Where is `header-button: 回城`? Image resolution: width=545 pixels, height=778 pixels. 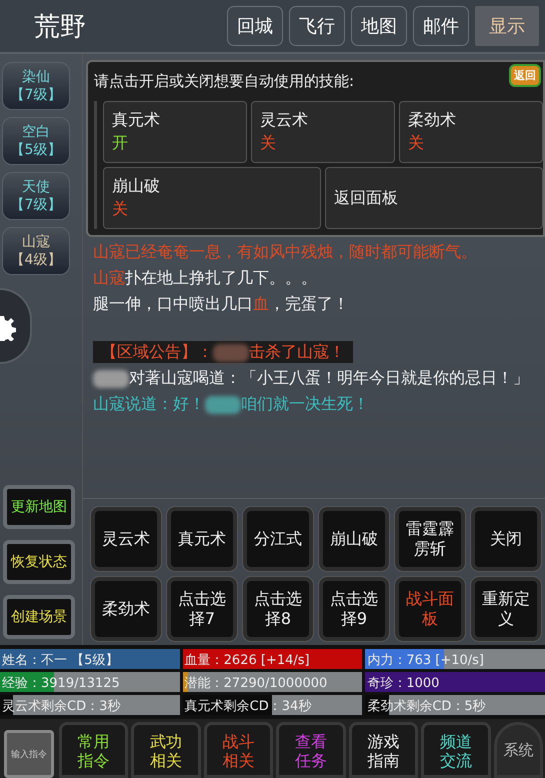 header-button: 回城 is located at coordinates (255, 26).